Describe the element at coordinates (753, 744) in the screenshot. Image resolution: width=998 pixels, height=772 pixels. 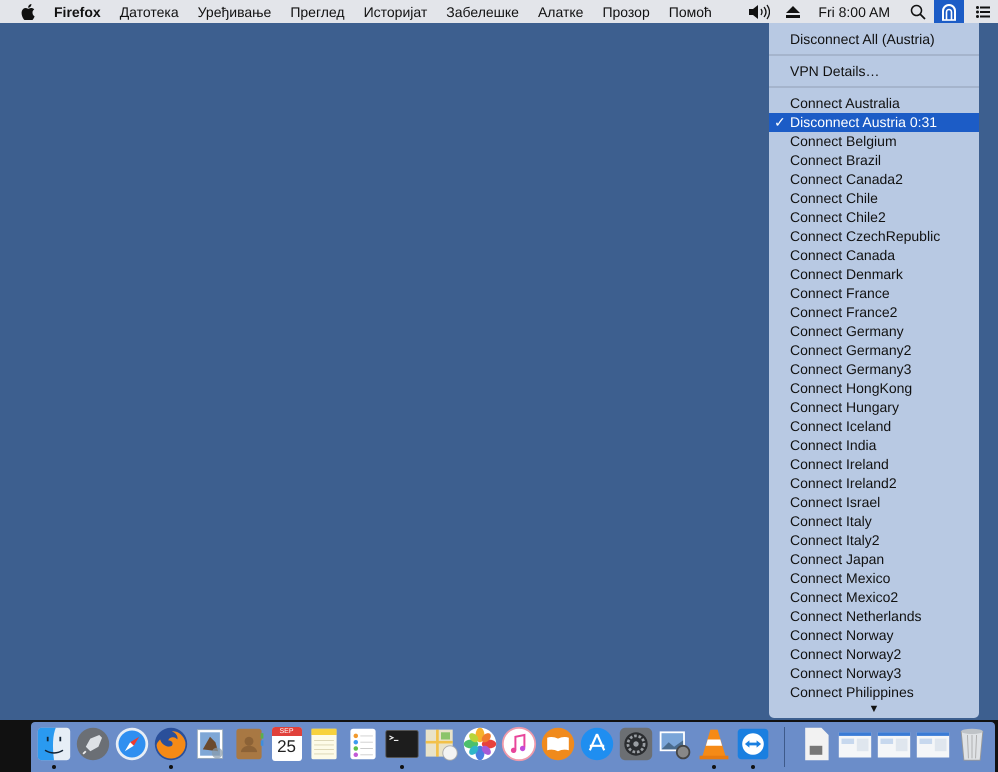
I see `arrows-icon` at that location.